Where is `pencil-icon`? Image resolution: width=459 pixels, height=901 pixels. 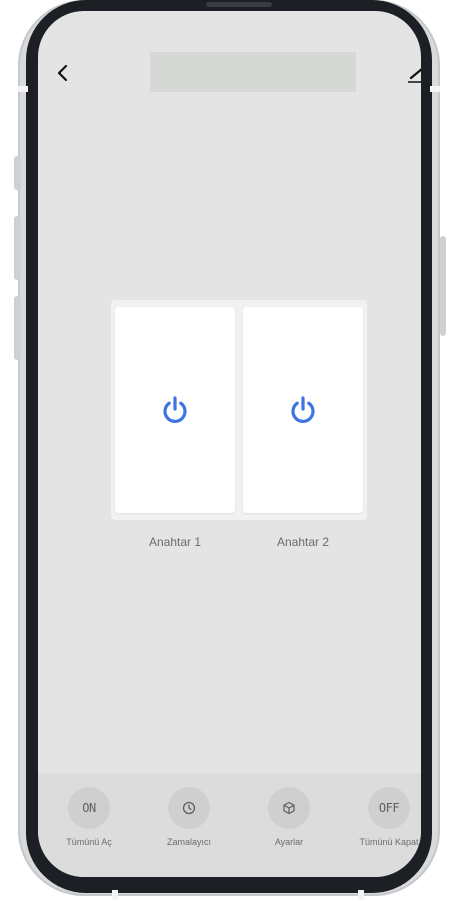 pencil-icon is located at coordinates (414, 75).